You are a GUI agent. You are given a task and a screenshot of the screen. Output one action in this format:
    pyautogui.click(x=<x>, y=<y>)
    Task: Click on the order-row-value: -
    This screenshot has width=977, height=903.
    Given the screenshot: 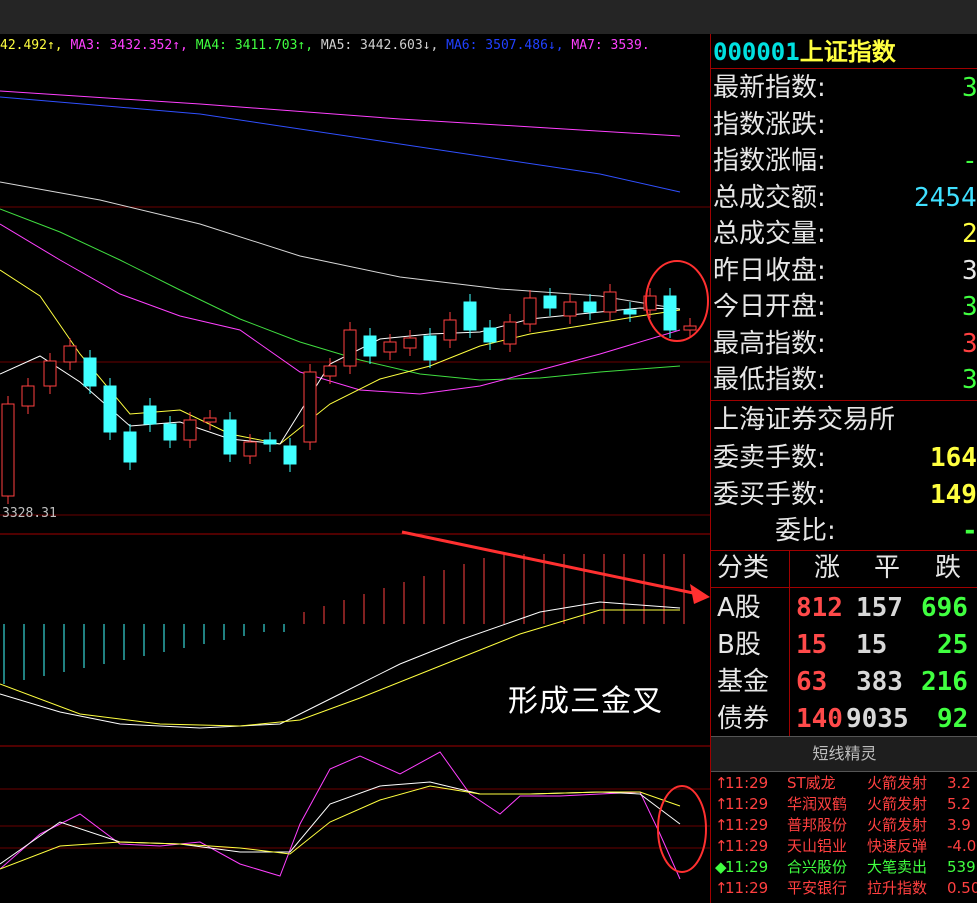 What is the action you would take?
    pyautogui.click(x=969, y=531)
    